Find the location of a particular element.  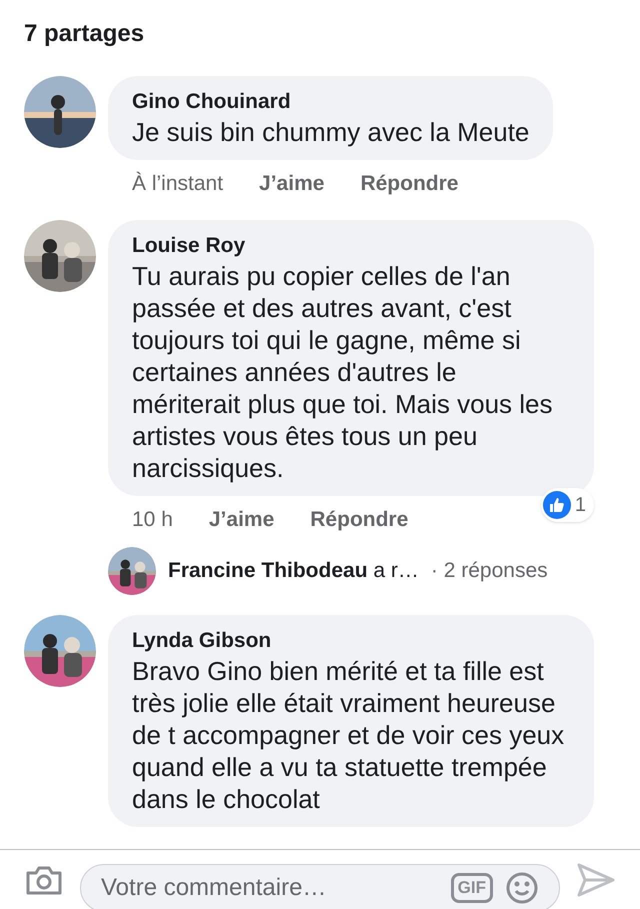

reply-count: · 2 réponses is located at coordinates (489, 571).